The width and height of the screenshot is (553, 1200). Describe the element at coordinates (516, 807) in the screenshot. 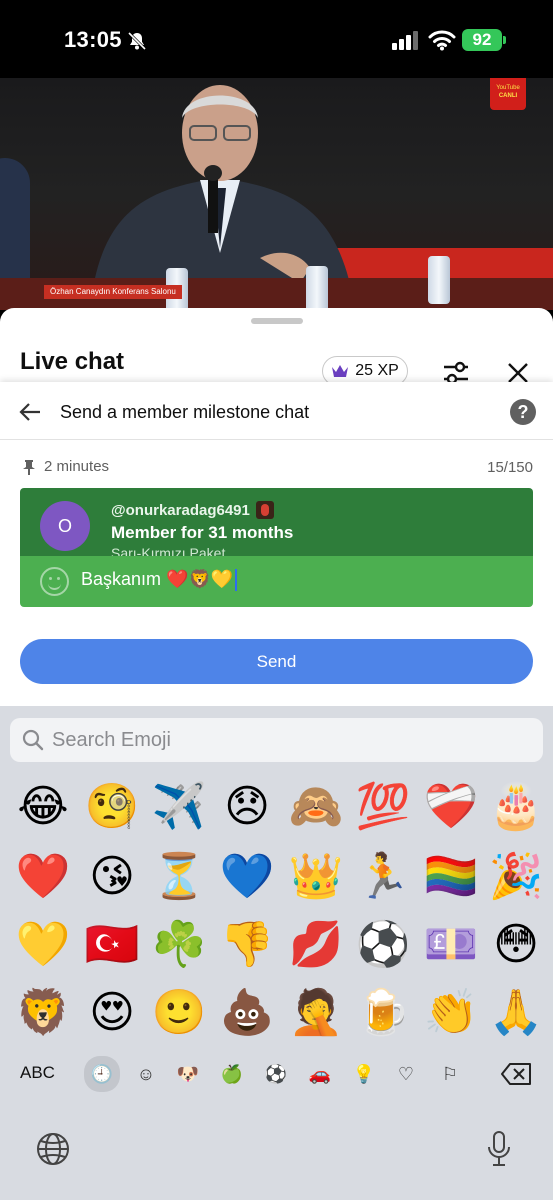

I see `emoji-key: 🎂` at that location.